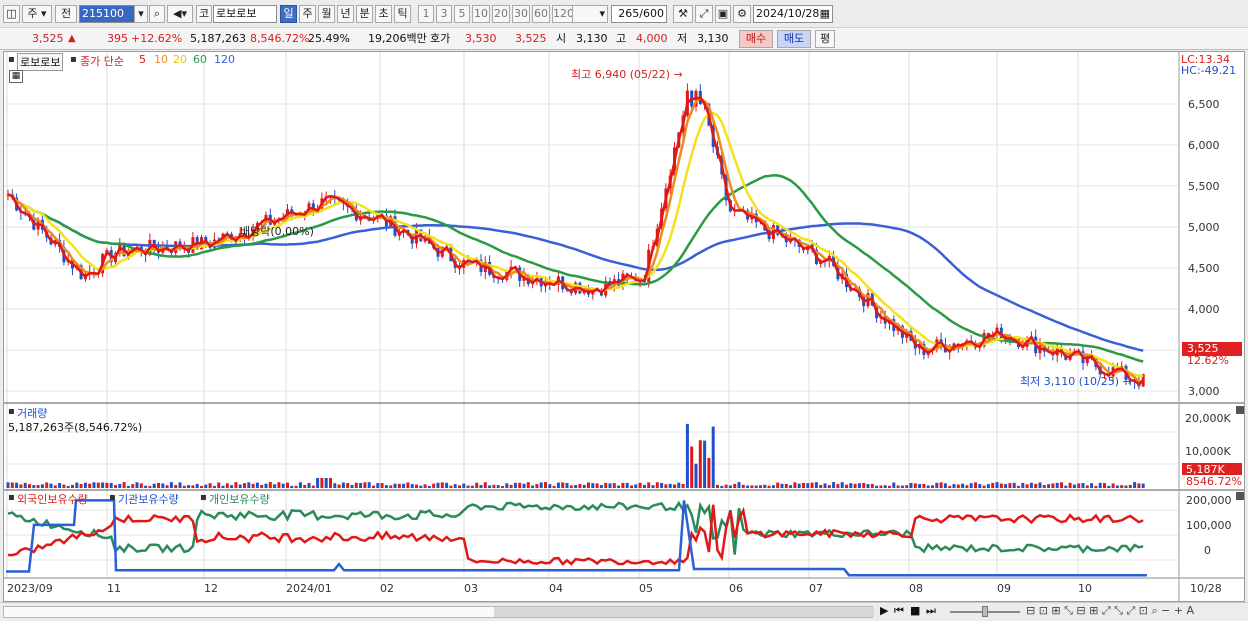  I want to click on stock-name-field: 로보로보, so click(245, 14).